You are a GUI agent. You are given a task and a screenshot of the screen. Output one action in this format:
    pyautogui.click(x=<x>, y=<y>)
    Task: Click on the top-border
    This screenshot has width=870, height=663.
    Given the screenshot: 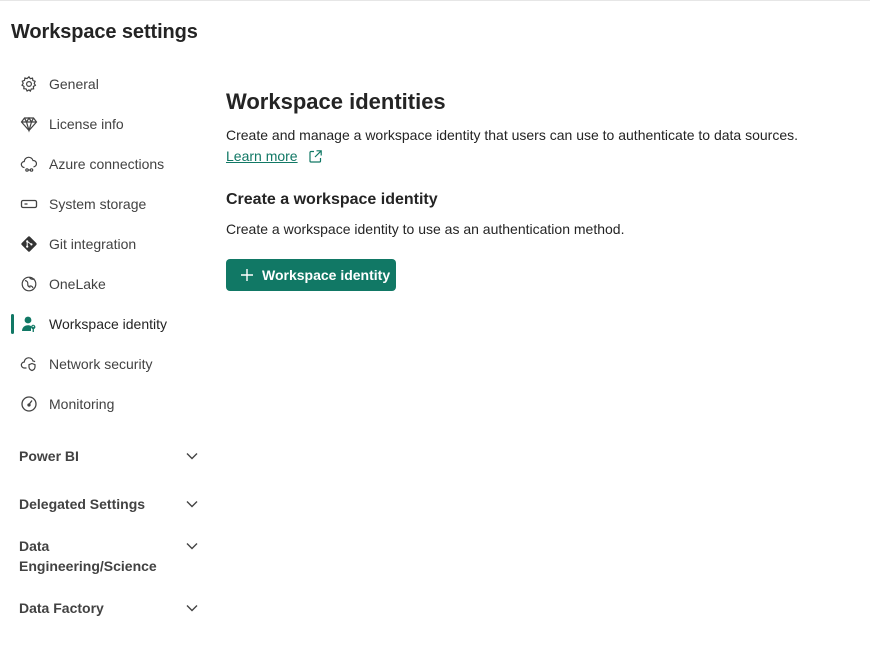 What is the action you would take?
    pyautogui.click(x=435, y=0)
    